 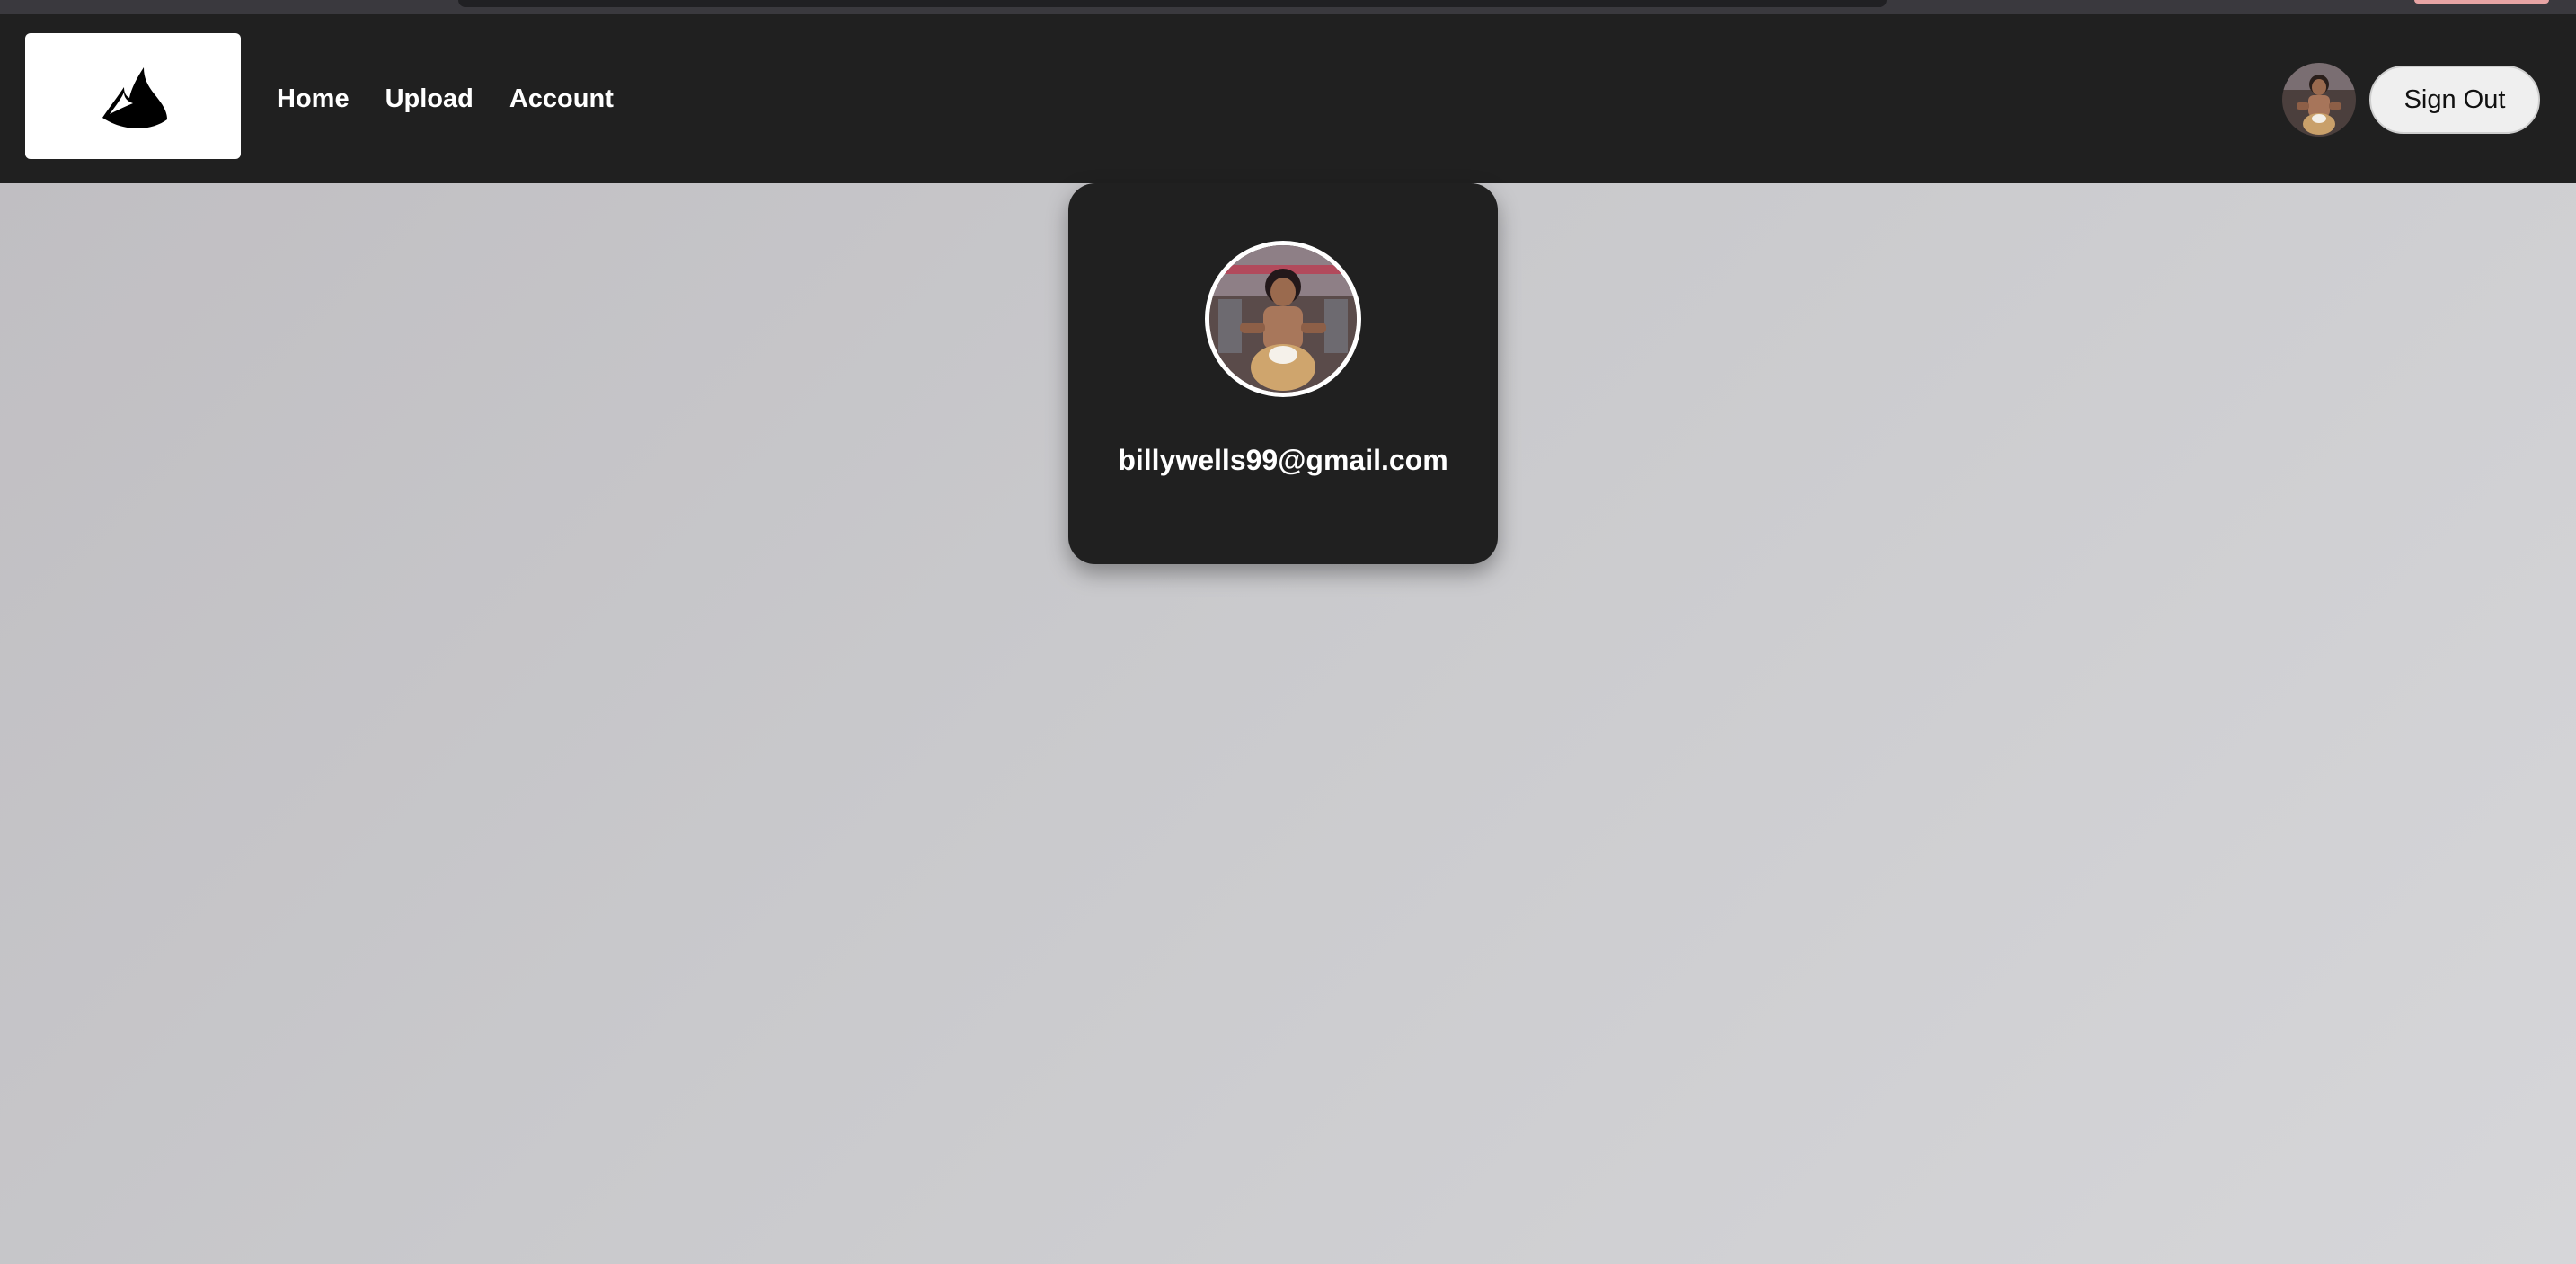 I want to click on flame-mountain-logo-icon, so click(x=135, y=97).